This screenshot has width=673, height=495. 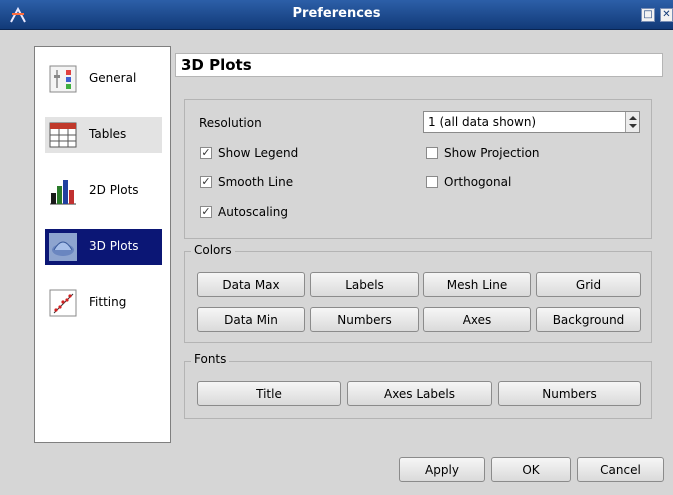 I want to click on sidebar-item-general: General, so click(x=103, y=79).